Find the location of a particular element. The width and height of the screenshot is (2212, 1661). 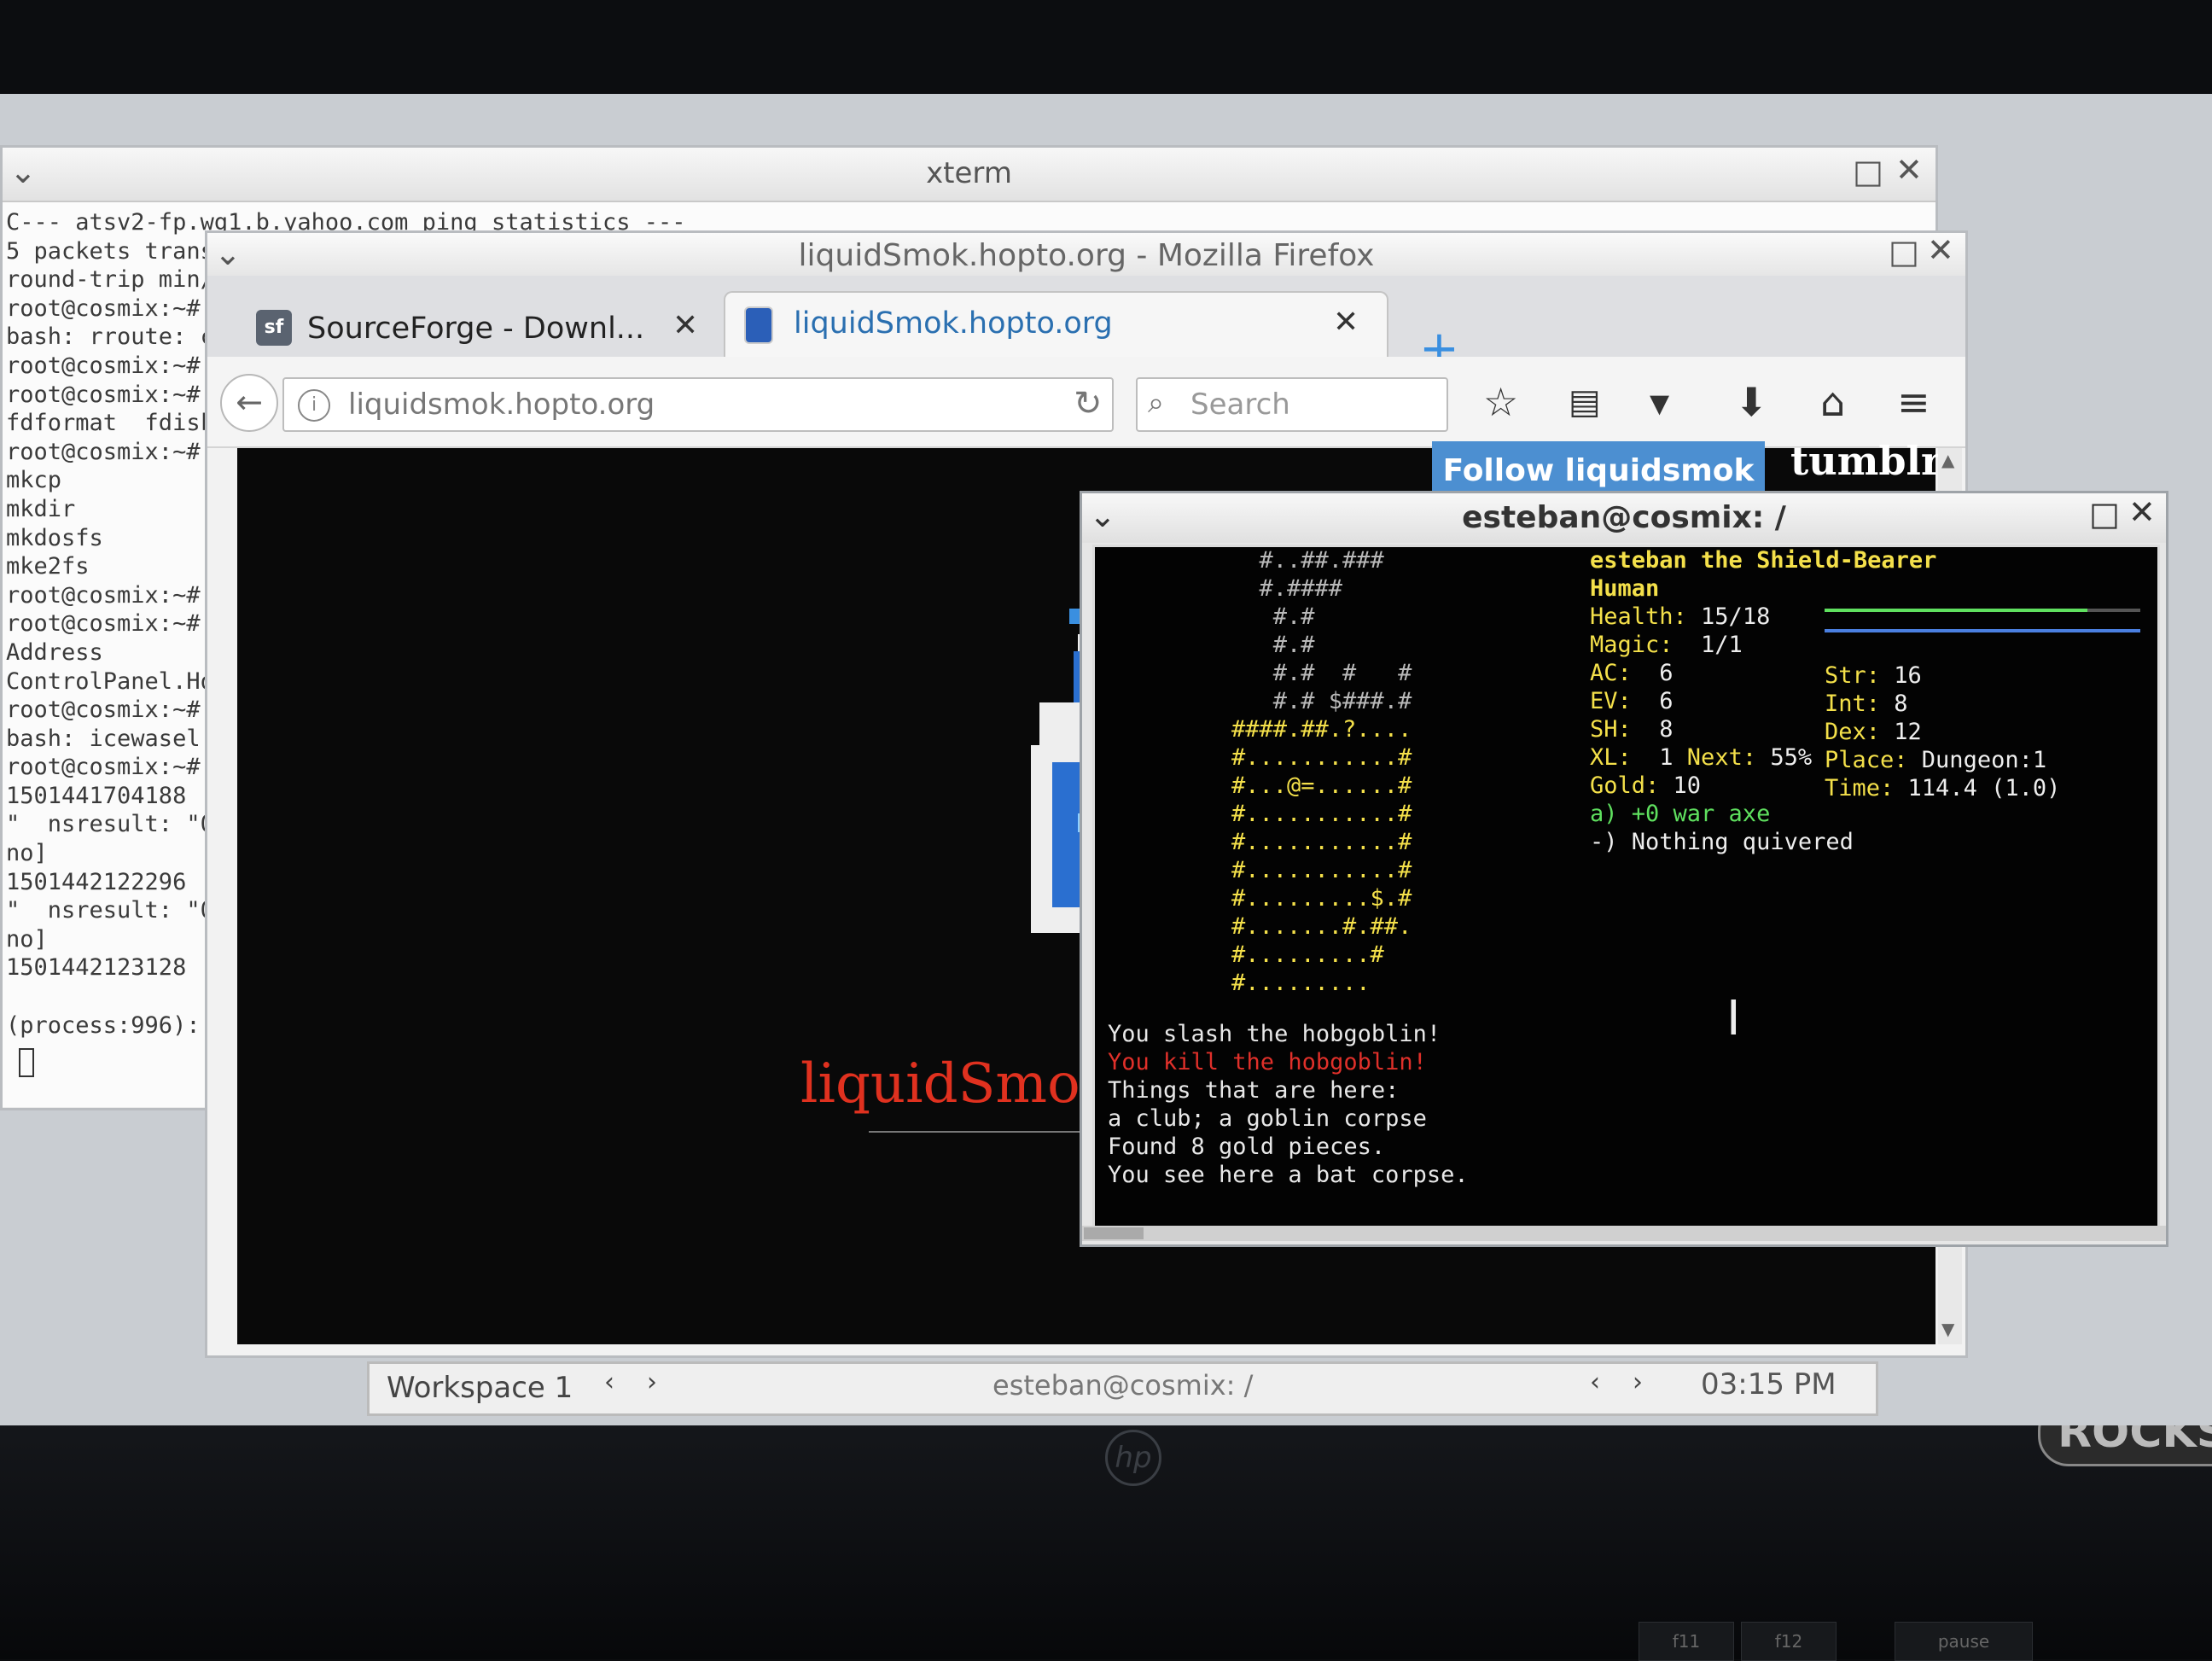

xterm-title: xterm is located at coordinates (969, 173).